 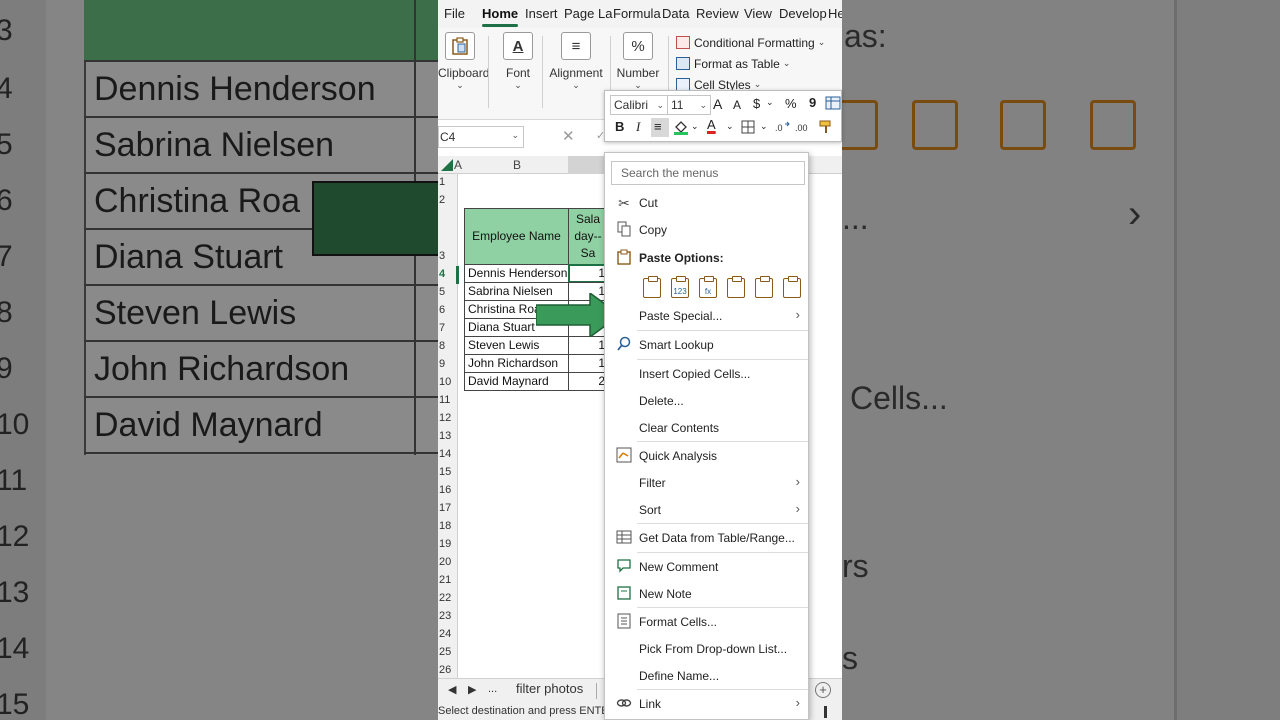 I want to click on menu-item-sort: Sort ›, so click(x=706, y=510).